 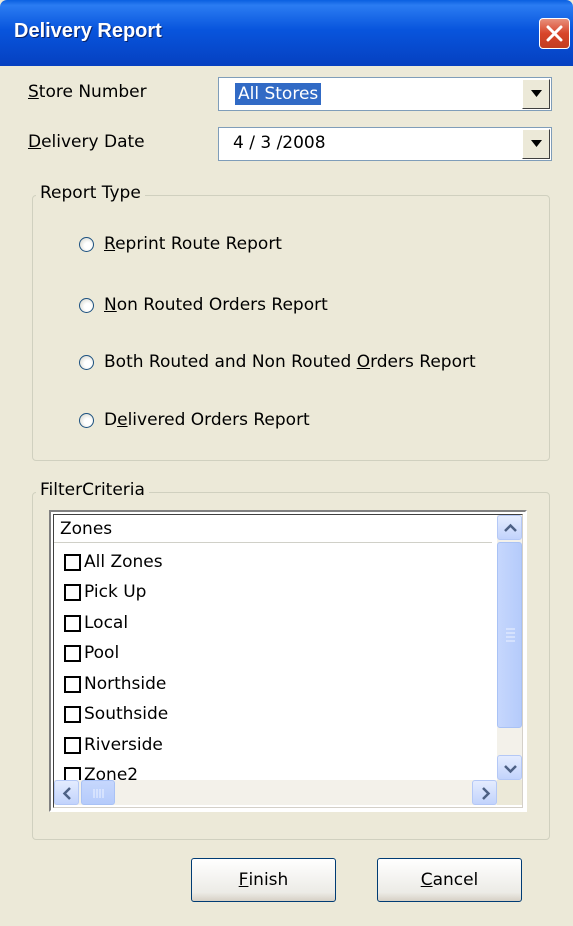 What do you see at coordinates (385, 94) in the screenshot?
I see `store-number-combo: All Stores` at bounding box center [385, 94].